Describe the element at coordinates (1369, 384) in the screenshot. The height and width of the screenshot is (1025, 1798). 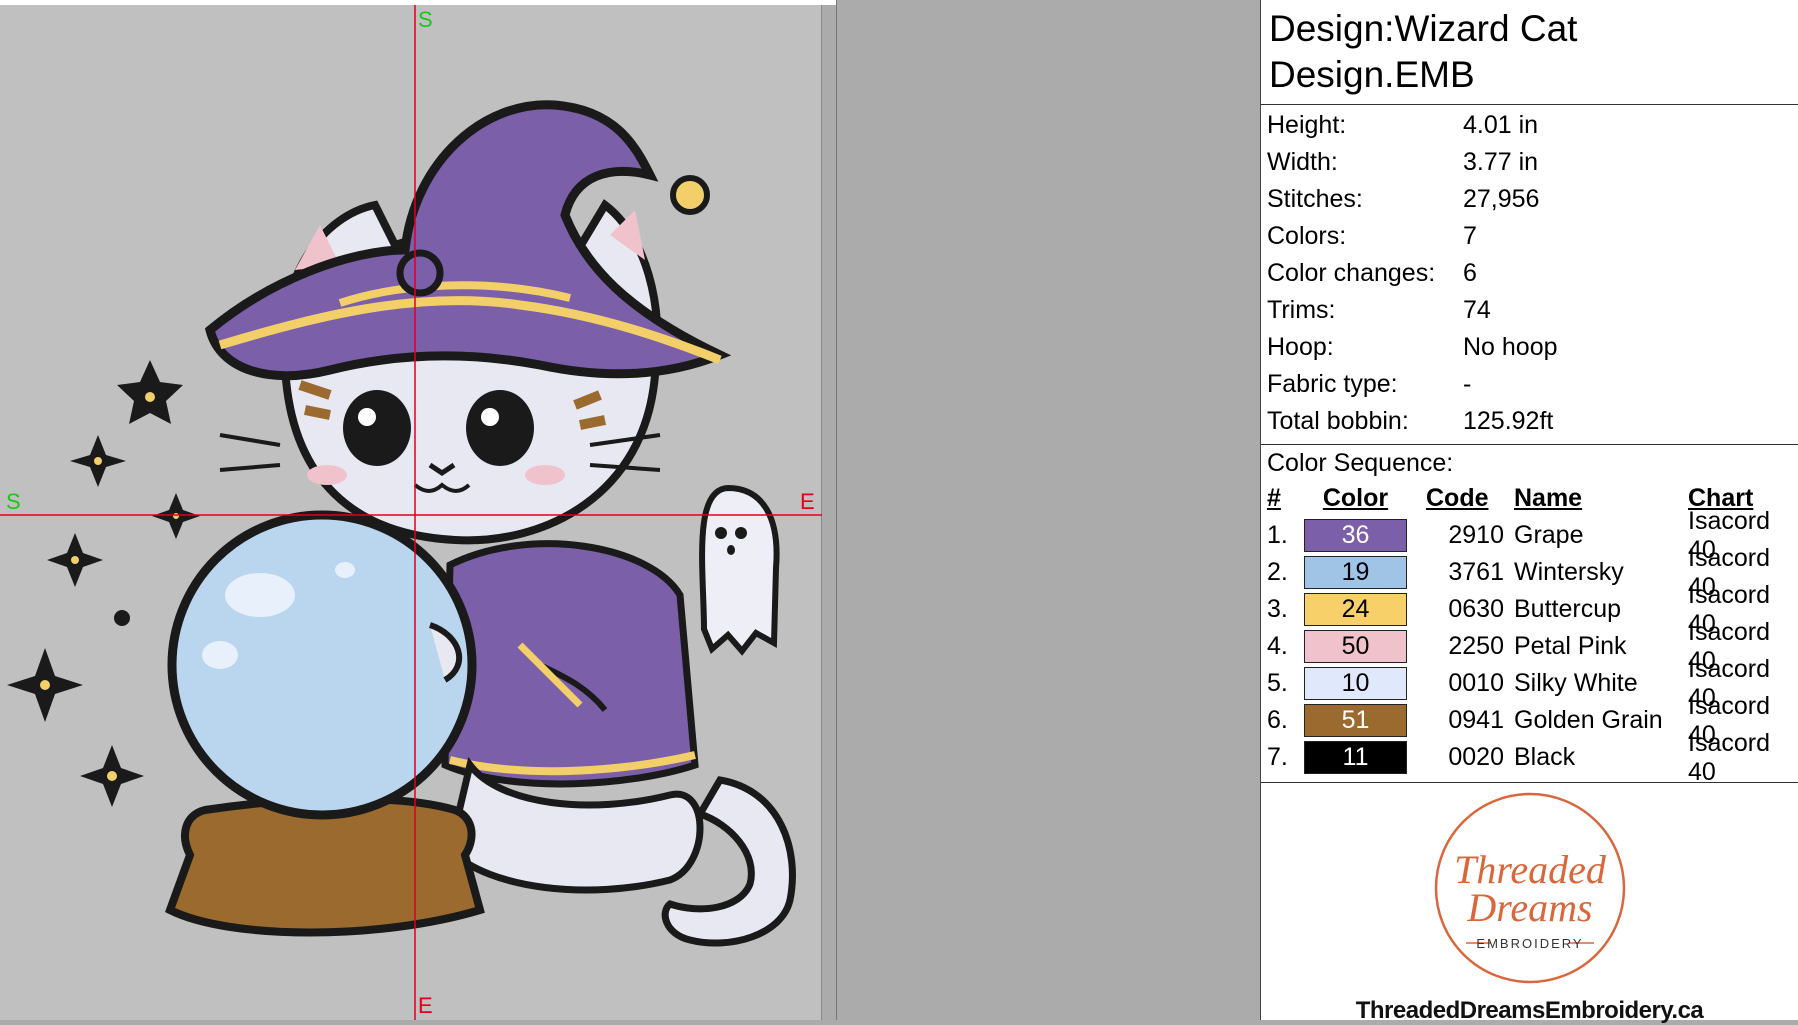
I see `prop-fabric-type: Fabric type: -` at that location.